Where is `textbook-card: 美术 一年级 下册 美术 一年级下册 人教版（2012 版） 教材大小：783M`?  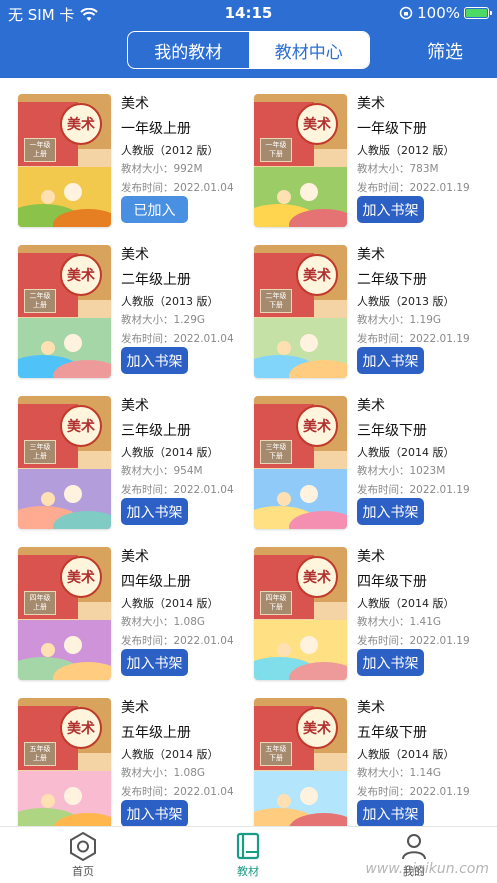
textbook-card: 美术 一年级 下册 美术 一年级下册 人教版（2012 版） 教材大小：783M is located at coordinates (369, 164).